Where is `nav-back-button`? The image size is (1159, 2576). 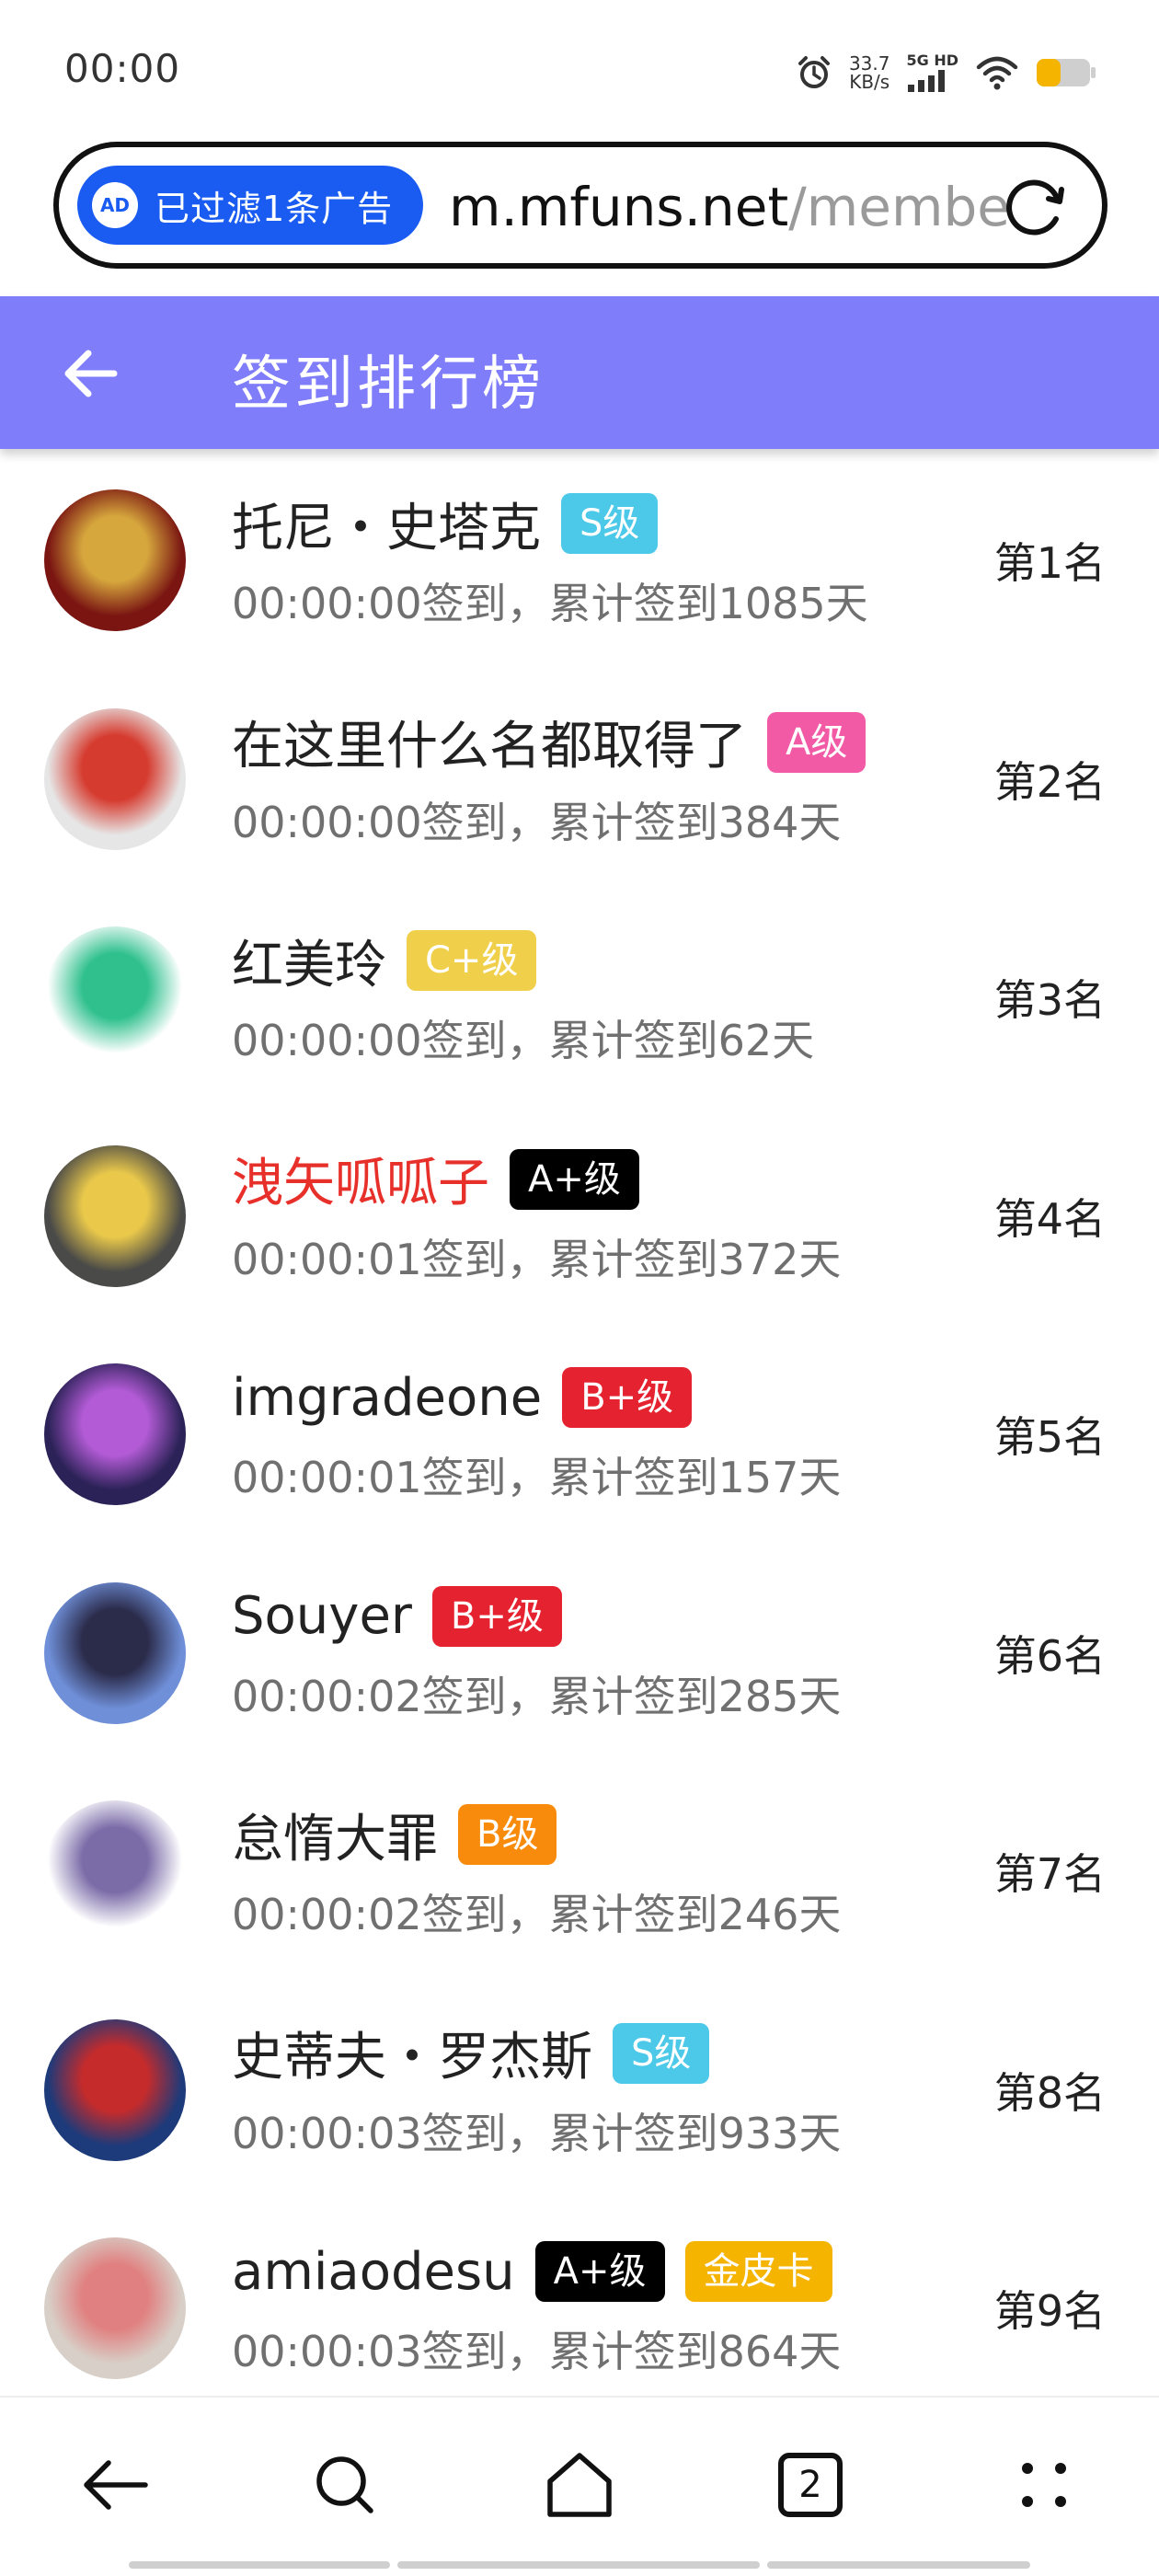
nav-back-button is located at coordinates (116, 2485).